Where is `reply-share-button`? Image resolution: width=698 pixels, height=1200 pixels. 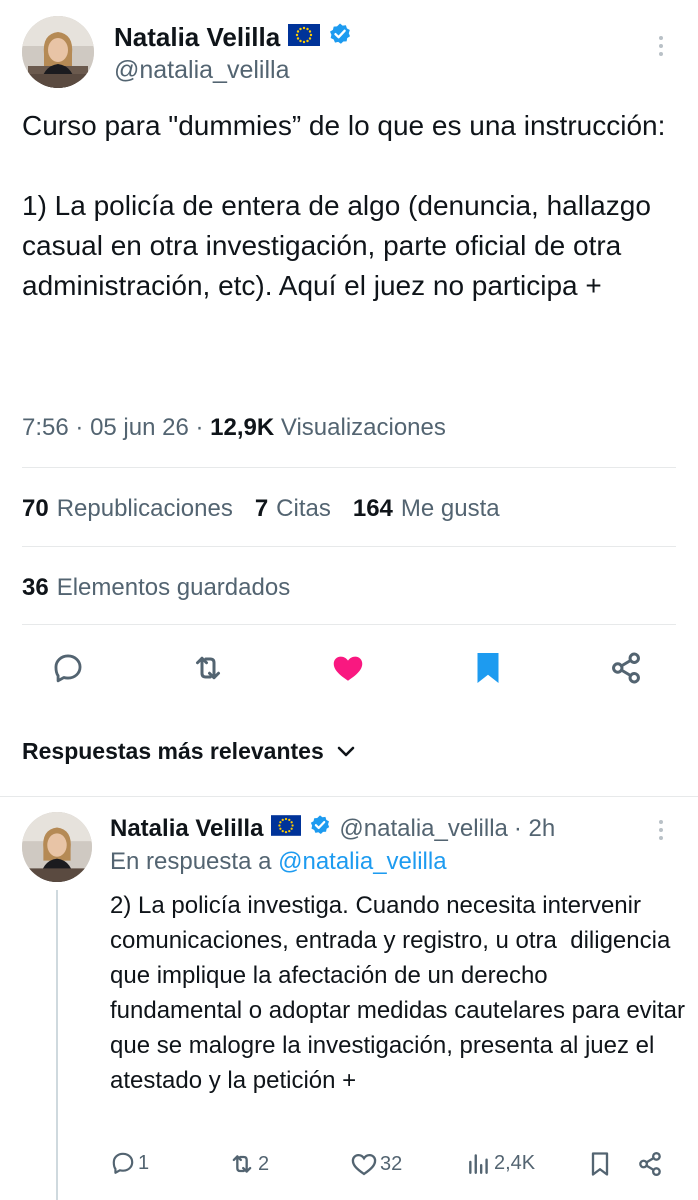
reply-share-button is located at coordinates (651, 1164).